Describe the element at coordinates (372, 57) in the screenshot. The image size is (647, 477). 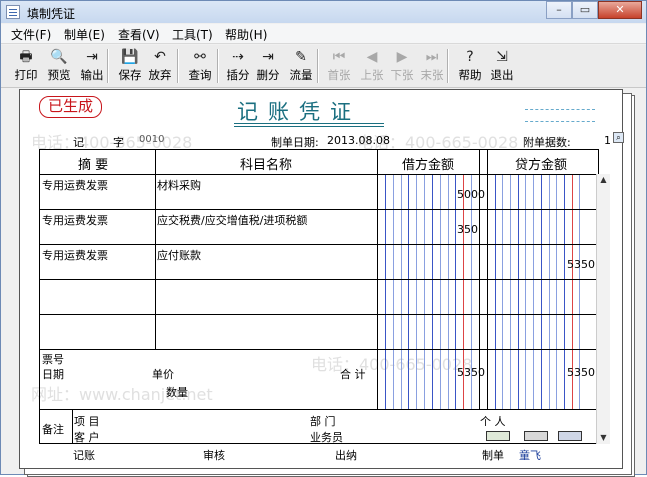
I see `prev-icon: ◀` at that location.